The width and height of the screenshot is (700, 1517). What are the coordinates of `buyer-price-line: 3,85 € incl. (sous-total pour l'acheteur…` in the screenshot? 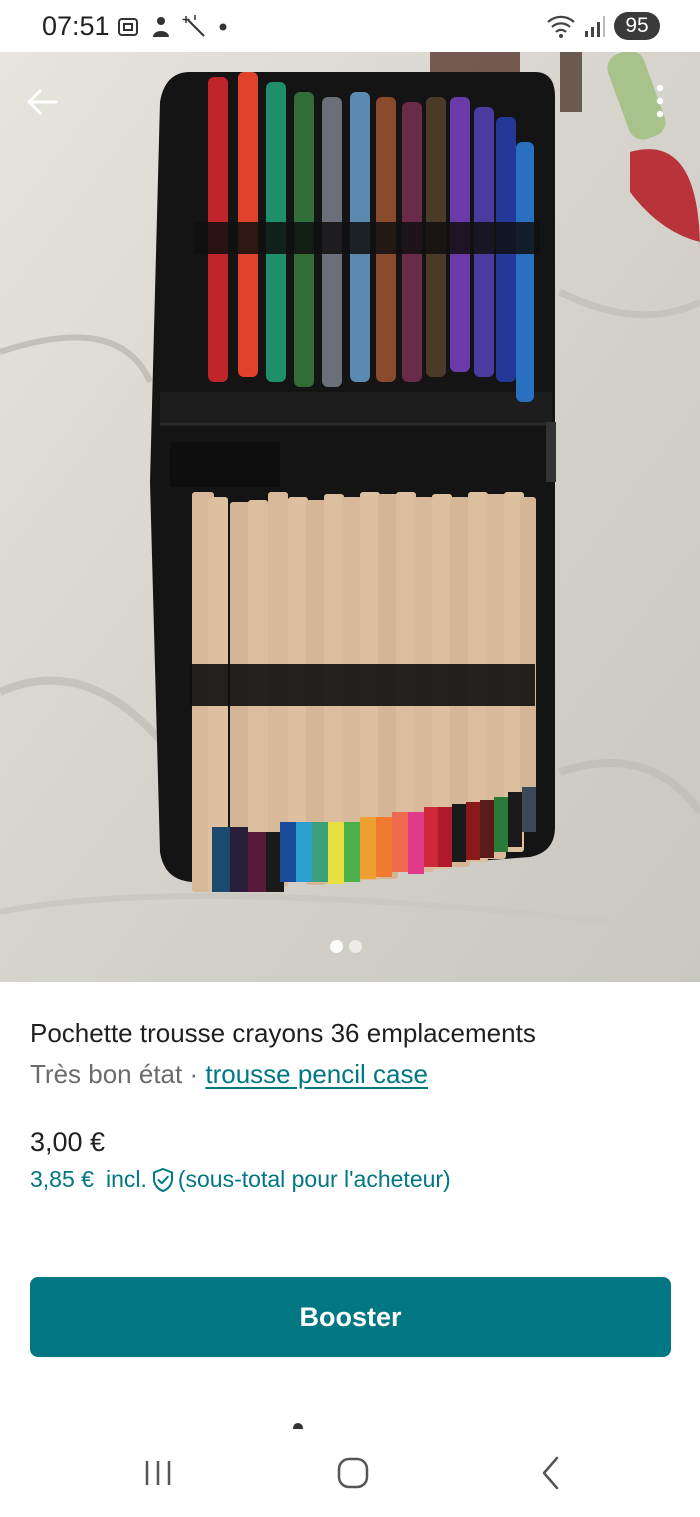 It's located at (240, 1179).